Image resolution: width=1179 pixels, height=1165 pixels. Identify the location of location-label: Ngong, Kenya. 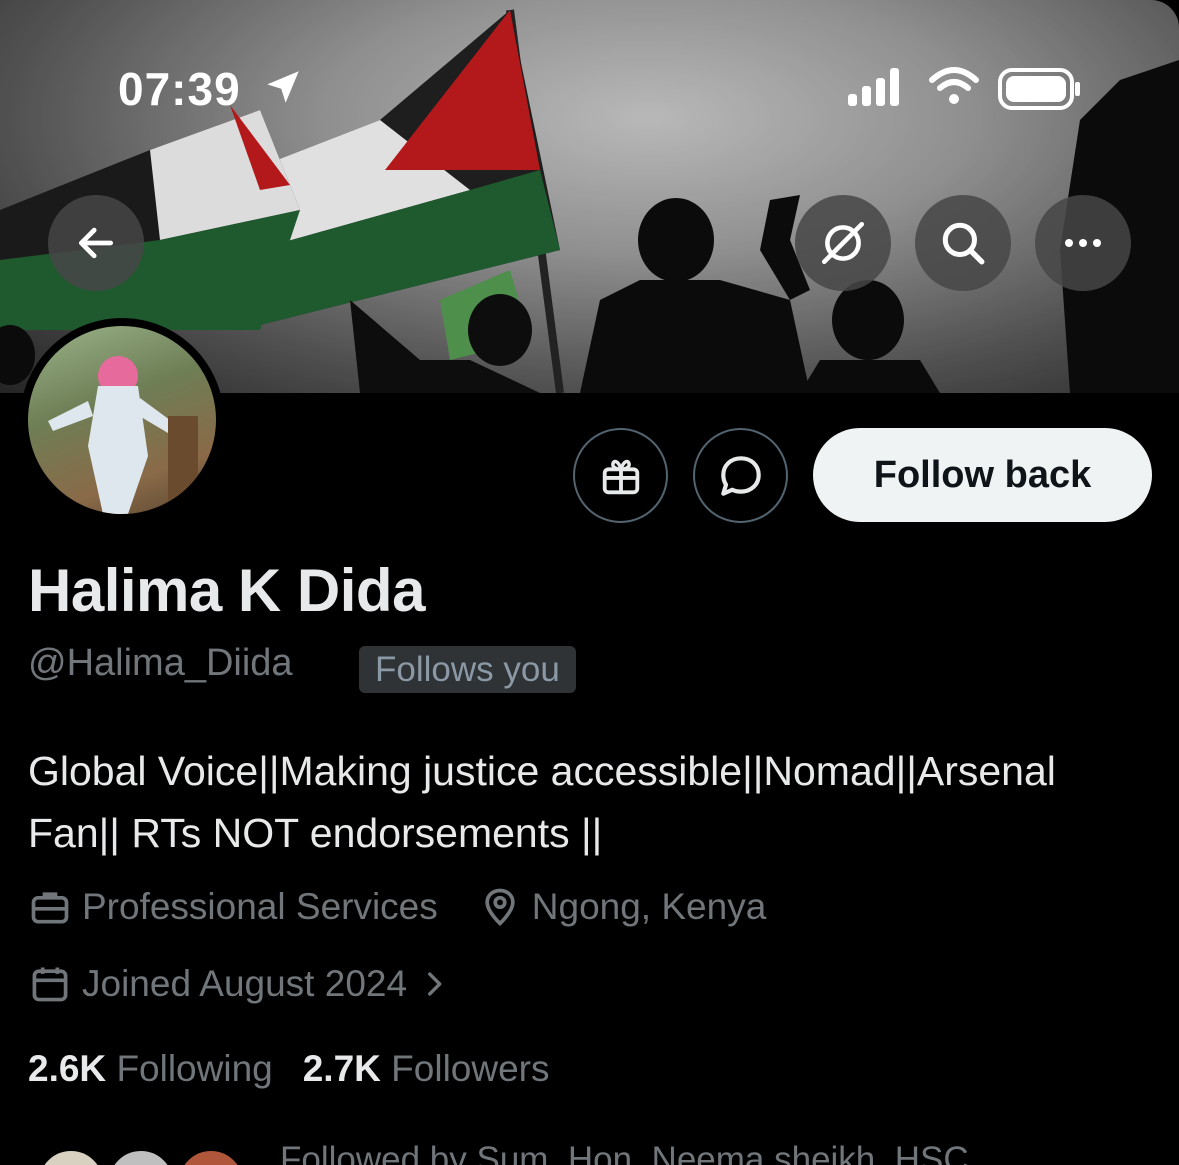
(649, 906).